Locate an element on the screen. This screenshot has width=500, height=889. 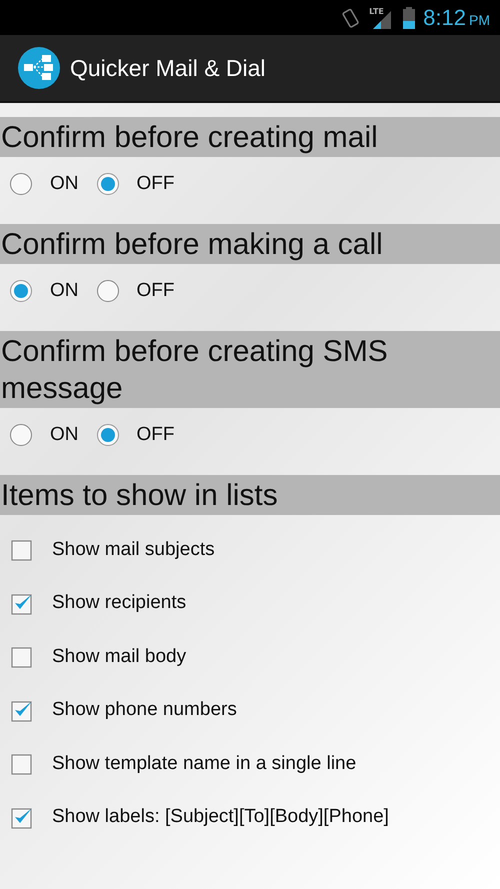
checkbox-option: Show phone numbers is located at coordinates (121, 710).